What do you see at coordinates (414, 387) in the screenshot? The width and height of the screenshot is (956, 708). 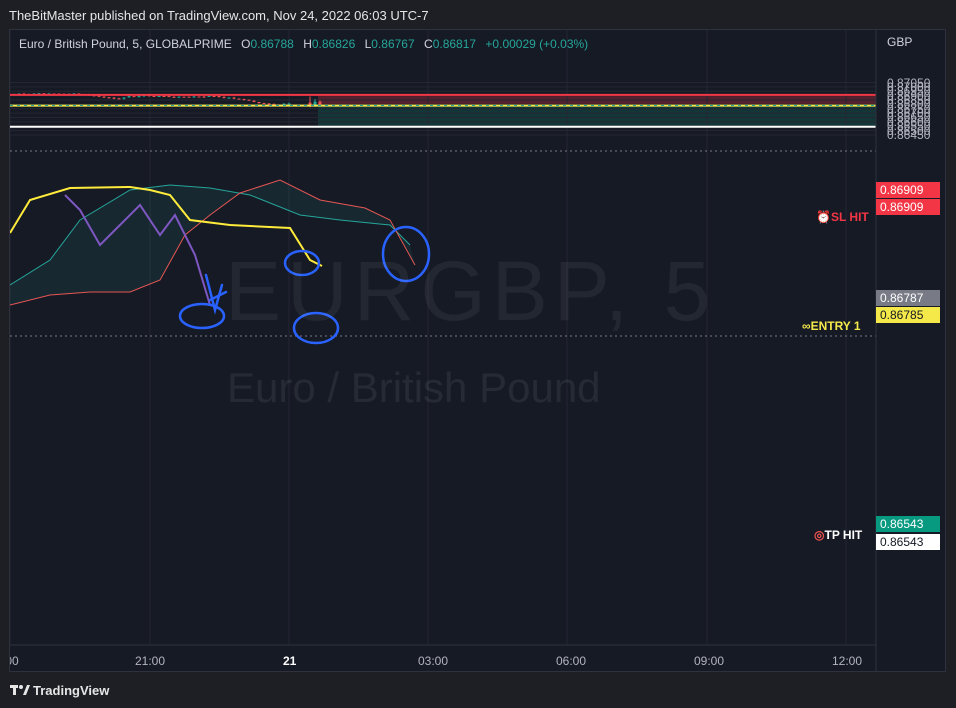 I see `watermark-name: Euro / British Pound` at bounding box center [414, 387].